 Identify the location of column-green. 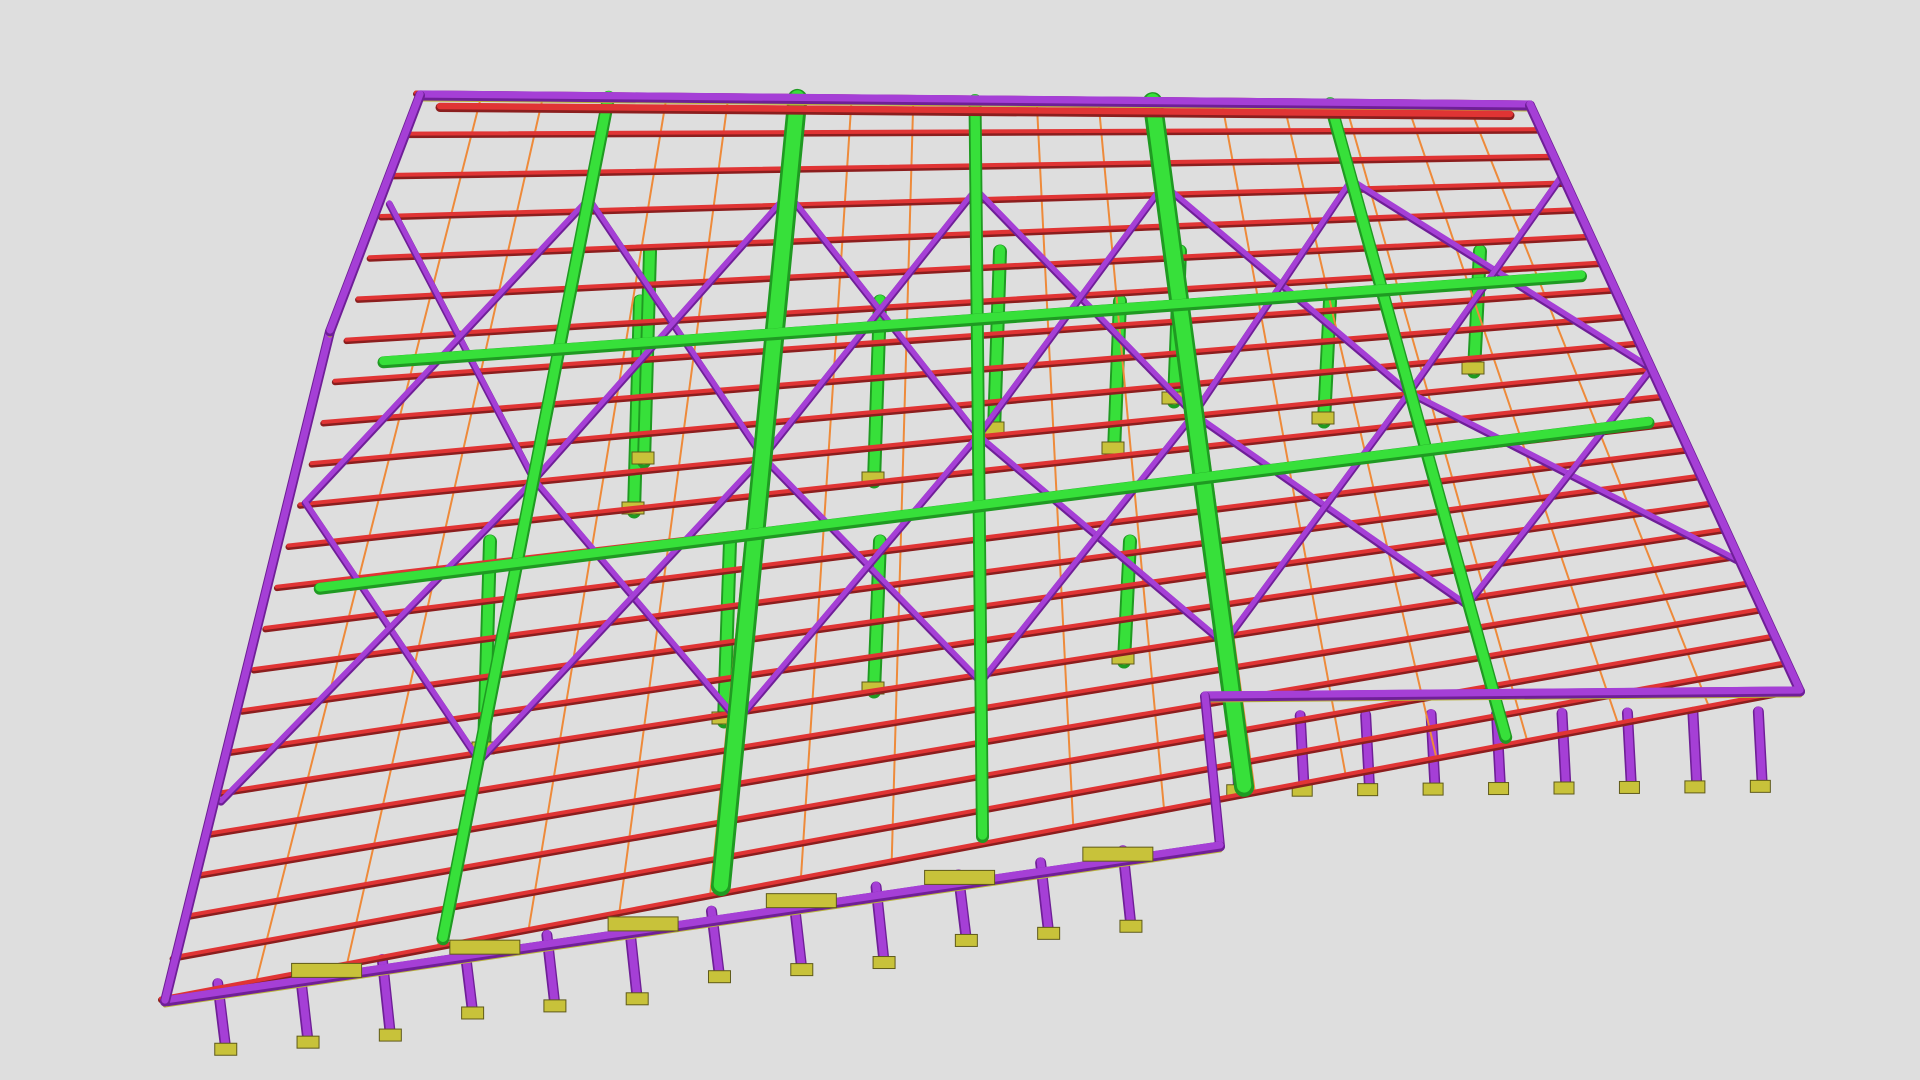
(727, 630).